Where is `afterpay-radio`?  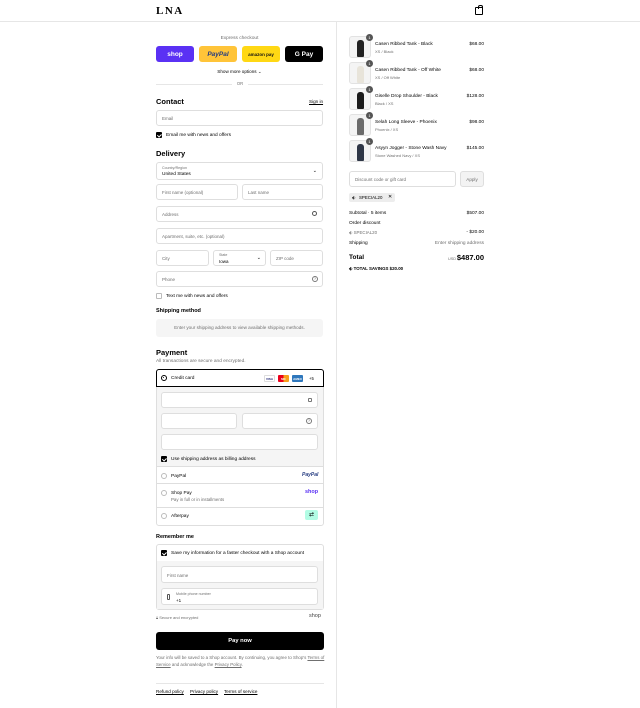 afterpay-radio is located at coordinates (164, 516).